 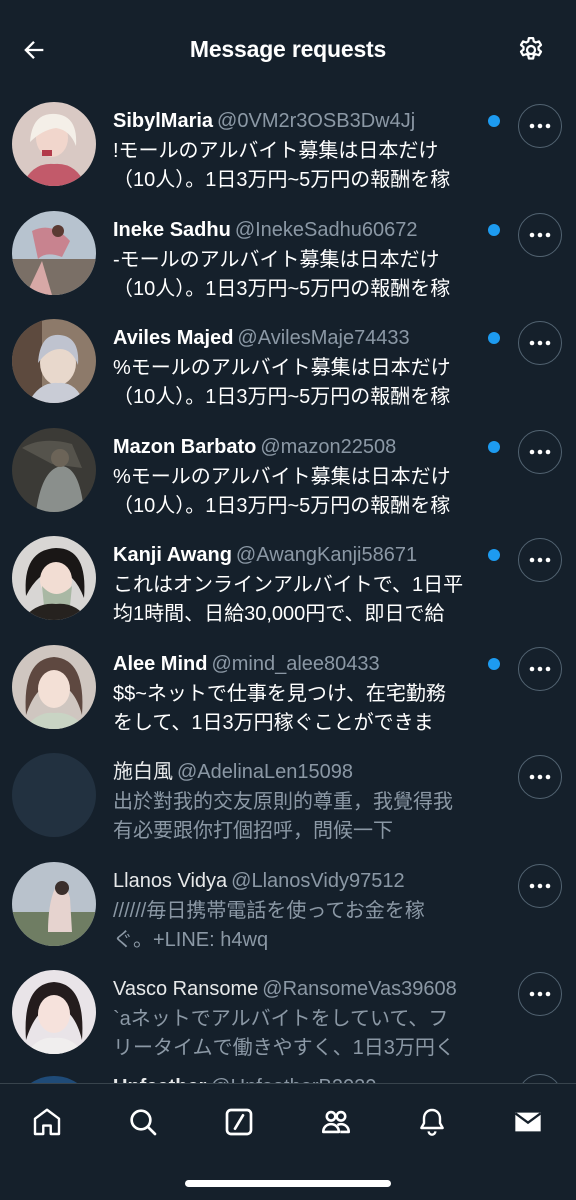 I want to click on home-indicator, so click(x=288, y=1183).